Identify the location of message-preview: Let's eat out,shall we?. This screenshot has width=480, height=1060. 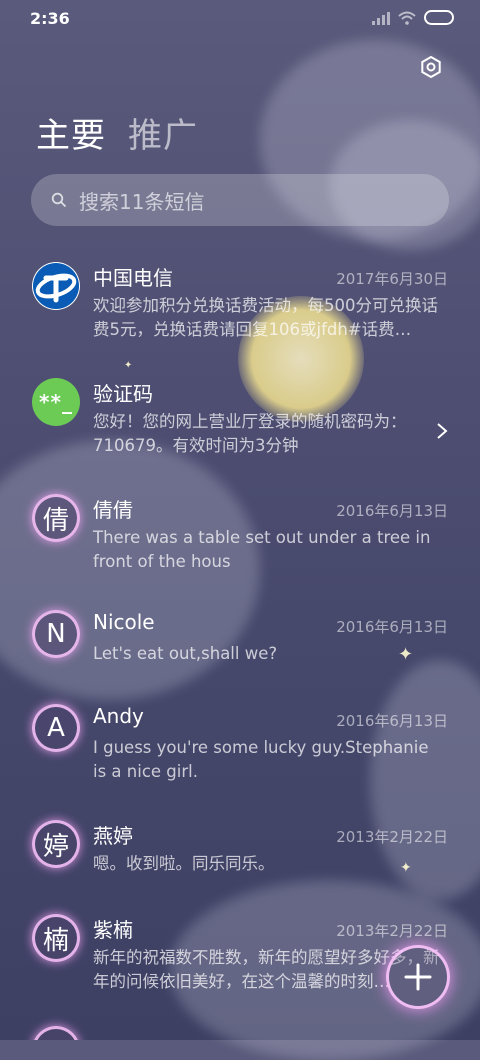
(185, 653).